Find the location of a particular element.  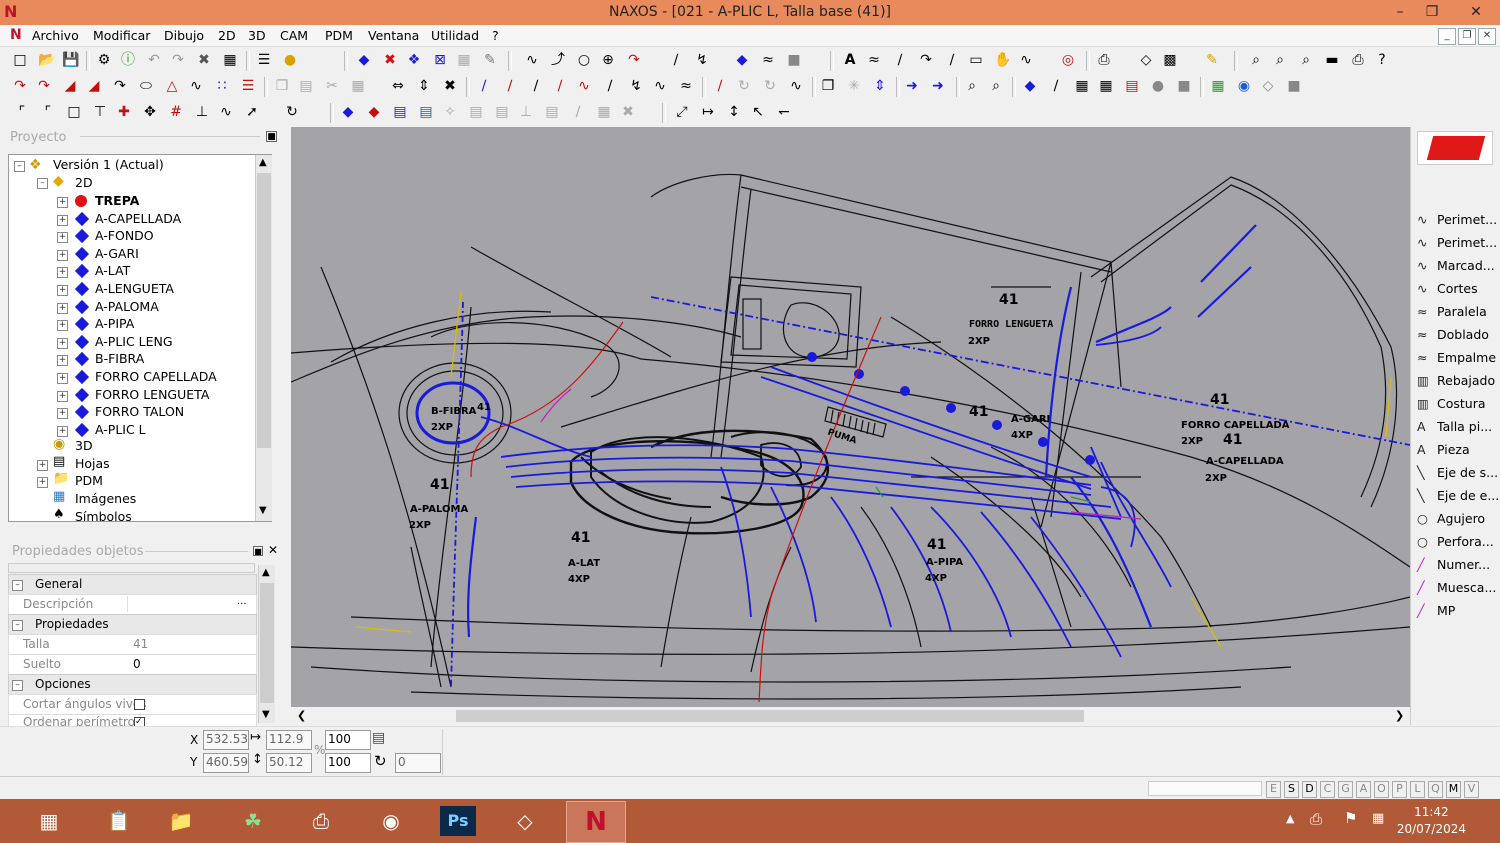

open-folder-icon: 📂 is located at coordinates (46, 60).